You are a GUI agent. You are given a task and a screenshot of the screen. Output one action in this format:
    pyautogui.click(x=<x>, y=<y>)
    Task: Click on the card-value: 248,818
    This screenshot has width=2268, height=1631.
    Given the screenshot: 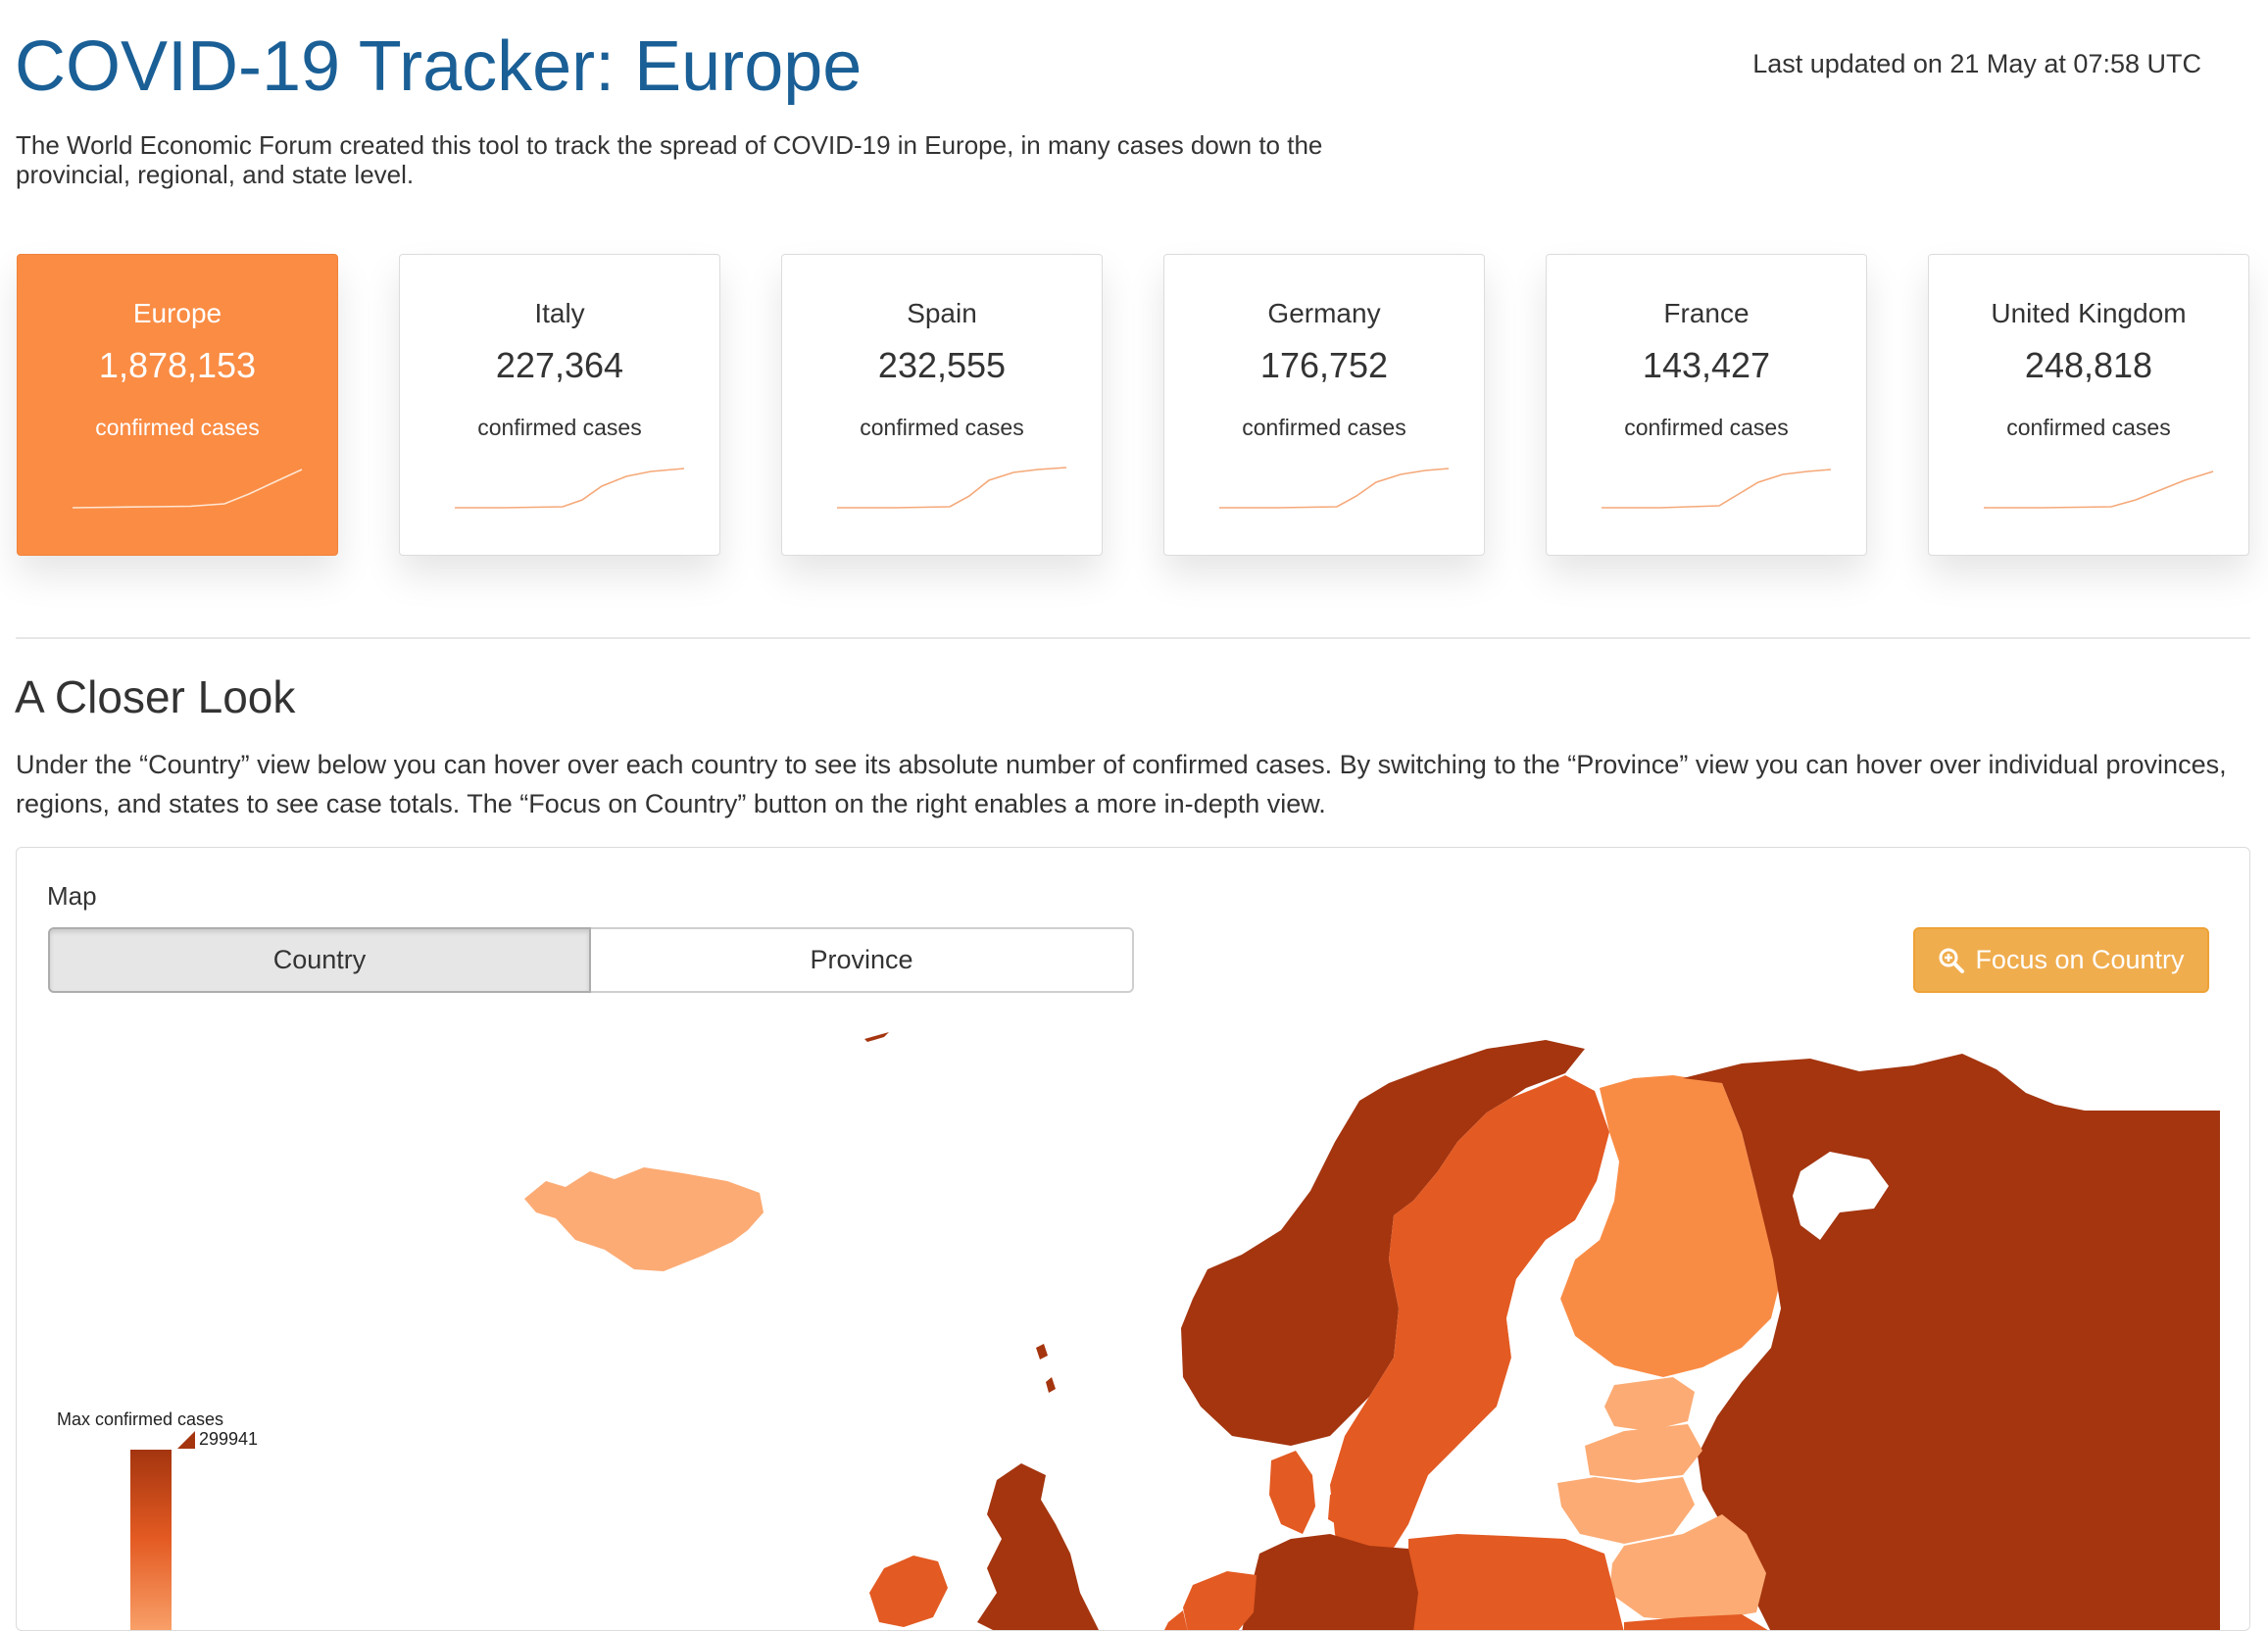 What is the action you would take?
    pyautogui.click(x=2088, y=365)
    